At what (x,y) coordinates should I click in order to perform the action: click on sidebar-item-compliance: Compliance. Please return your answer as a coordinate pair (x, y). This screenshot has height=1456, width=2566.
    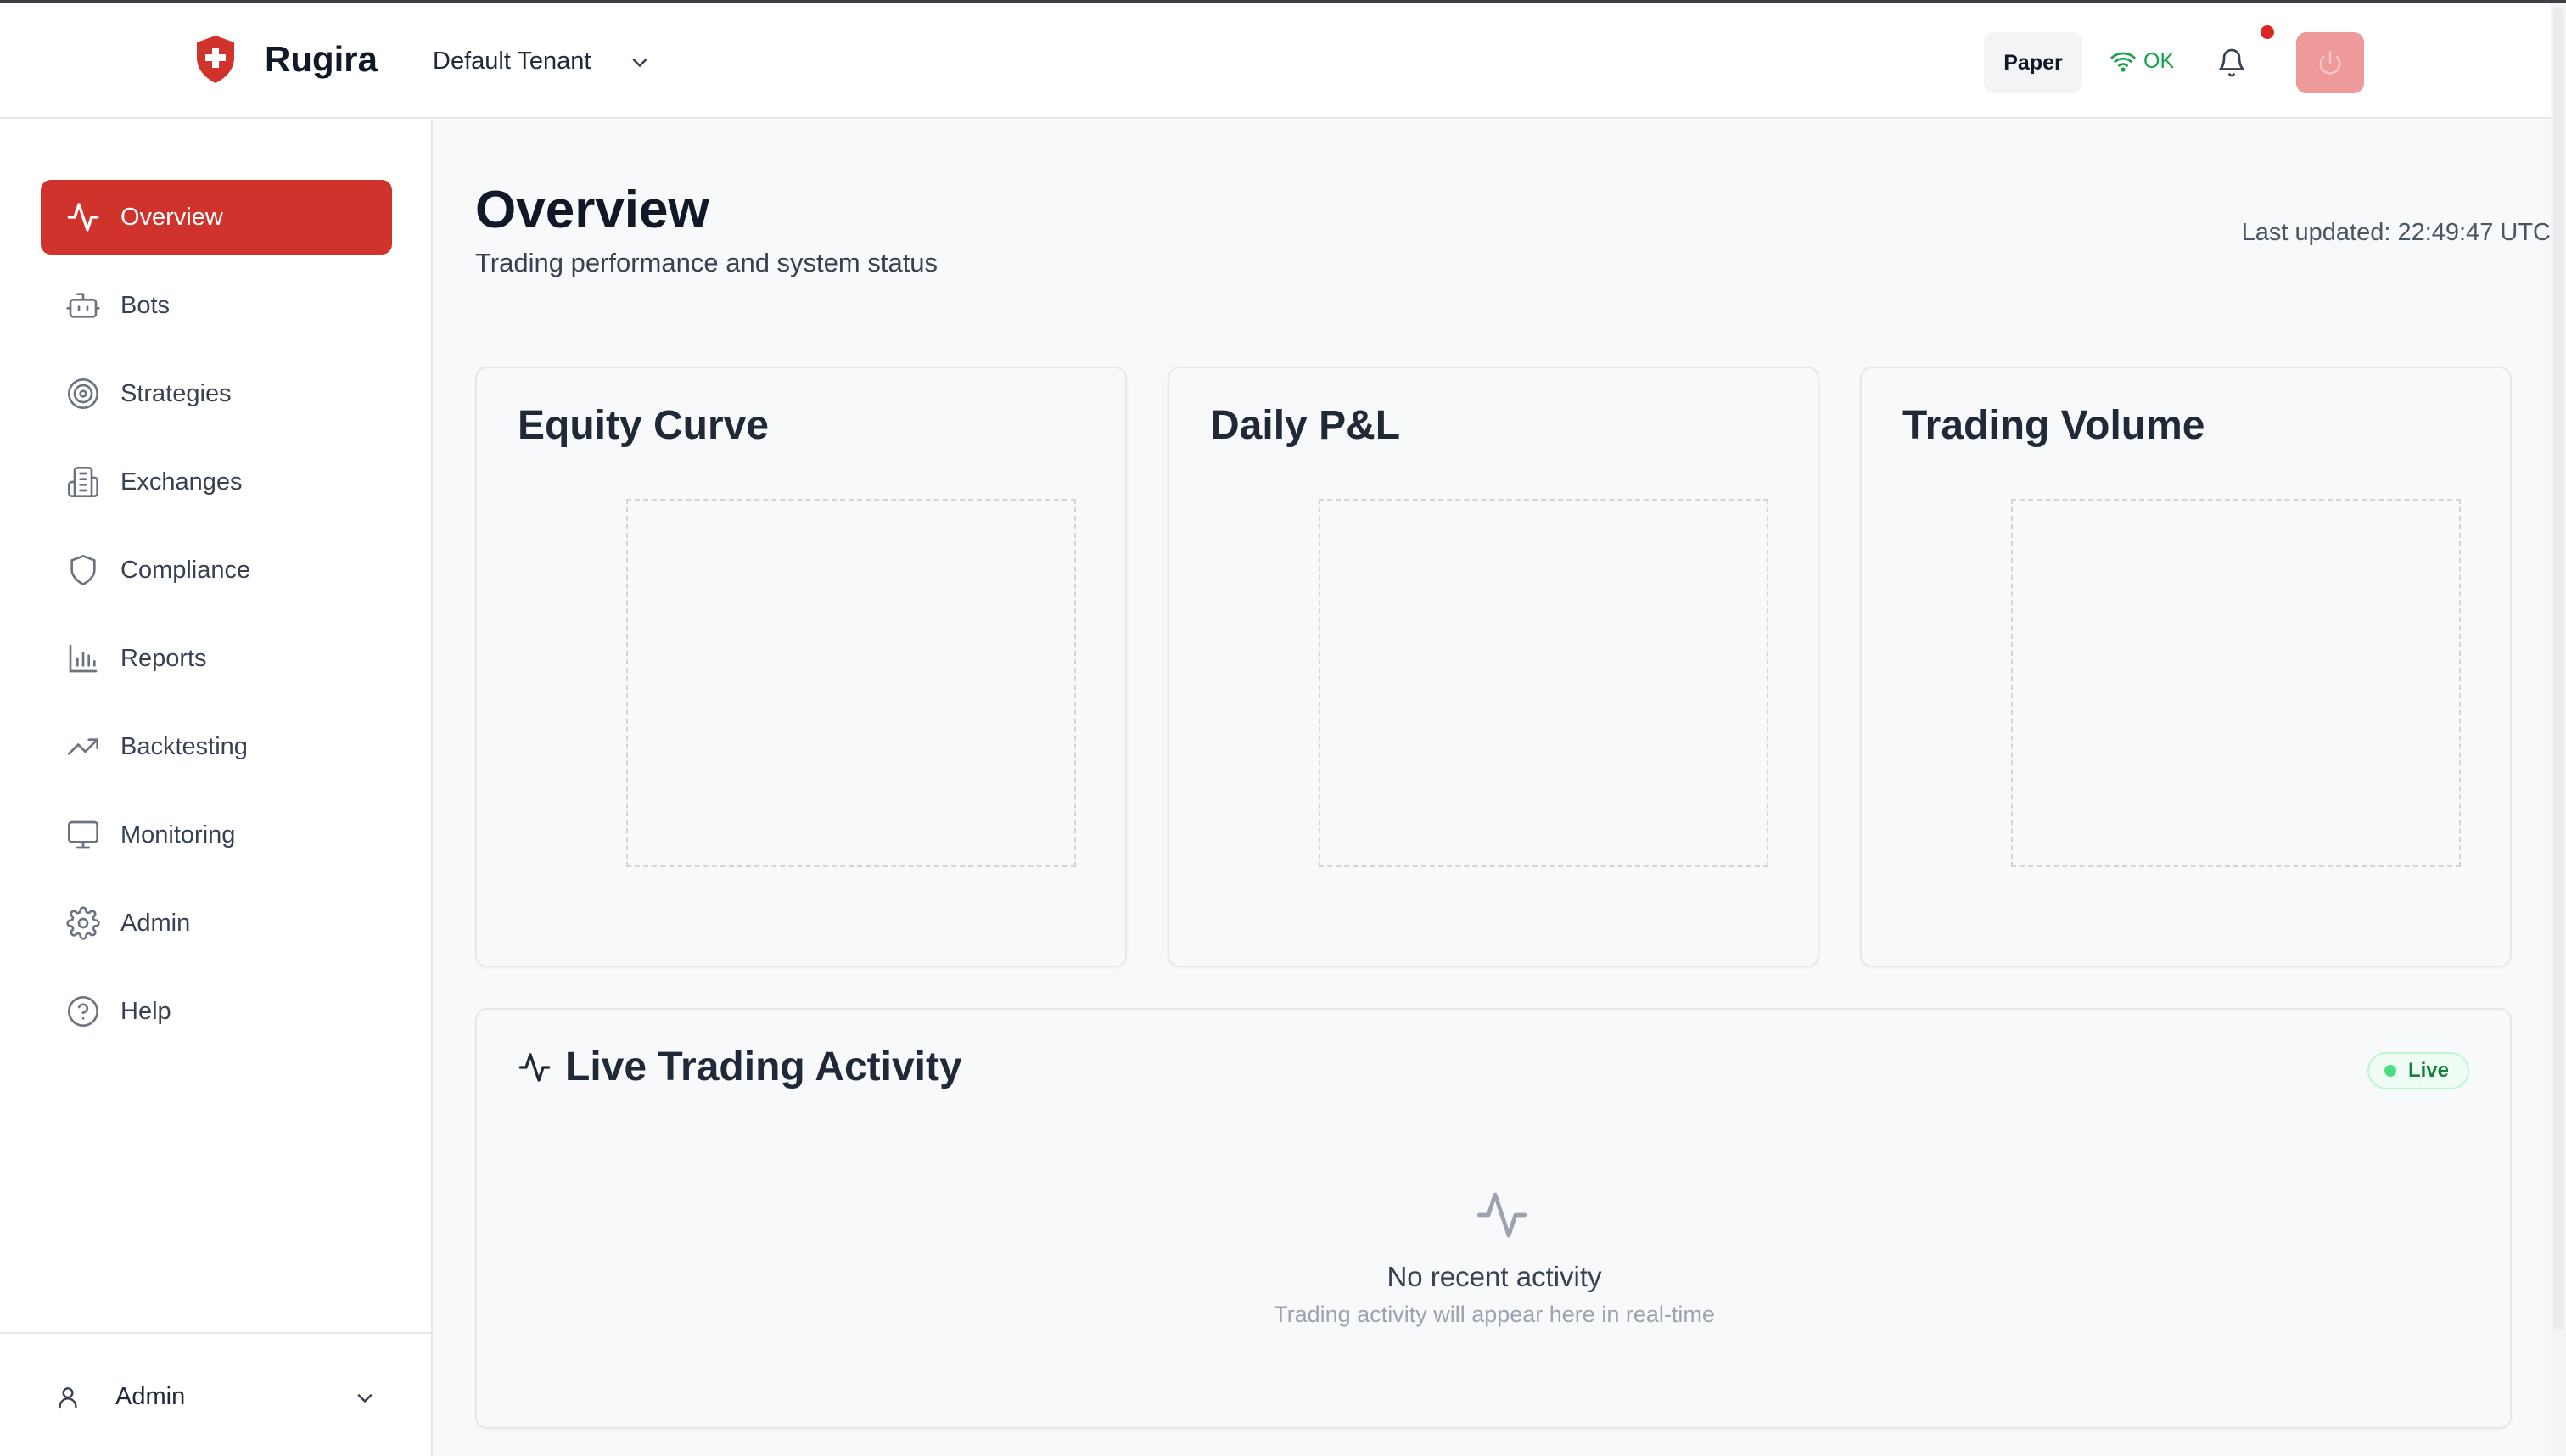
    Looking at the image, I should click on (216, 570).